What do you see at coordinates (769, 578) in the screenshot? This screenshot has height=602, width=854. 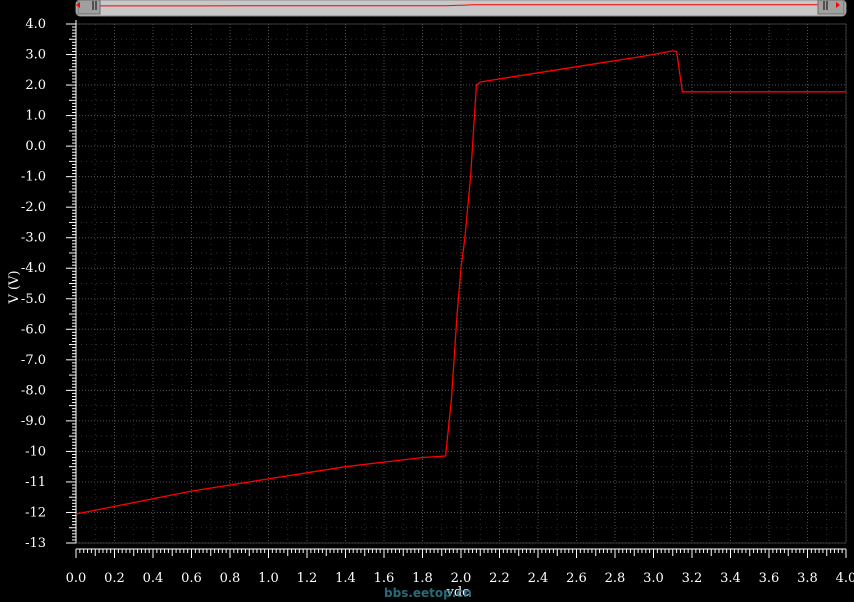 I see `x-tick-label: 3.6` at bounding box center [769, 578].